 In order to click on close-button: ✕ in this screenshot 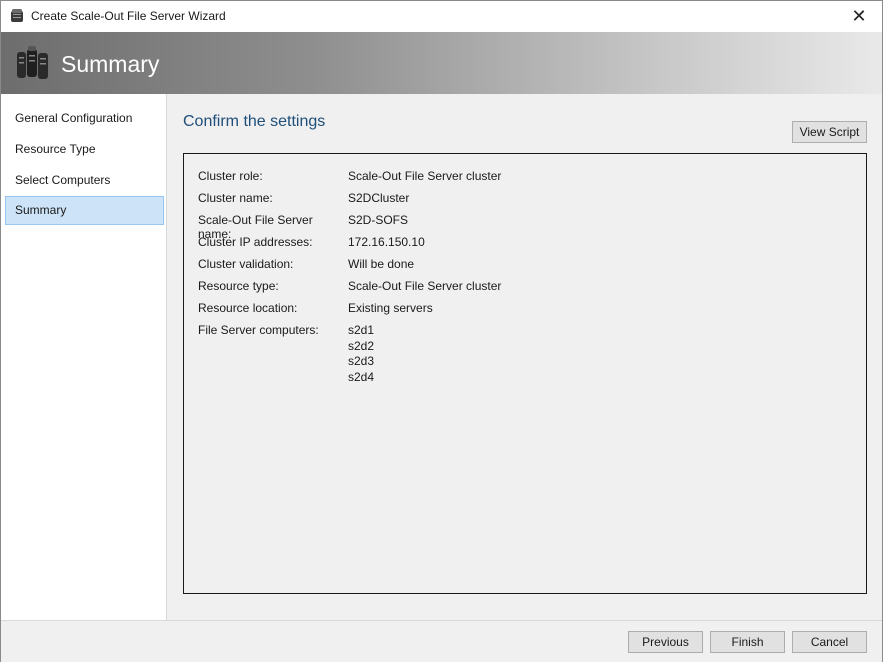, I will do `click(859, 16)`.